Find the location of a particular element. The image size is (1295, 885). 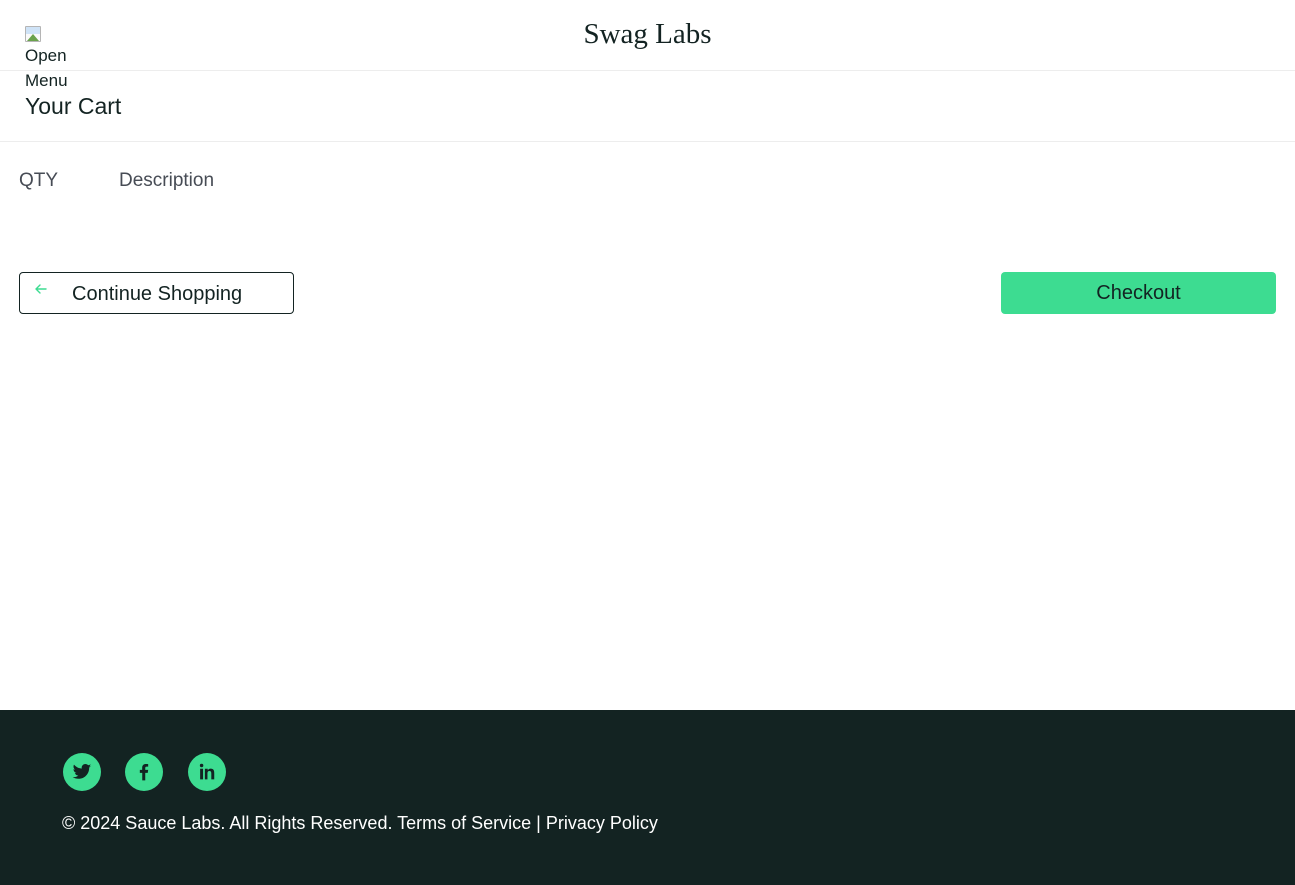

checkout-label: Checkout is located at coordinates (1138, 293).